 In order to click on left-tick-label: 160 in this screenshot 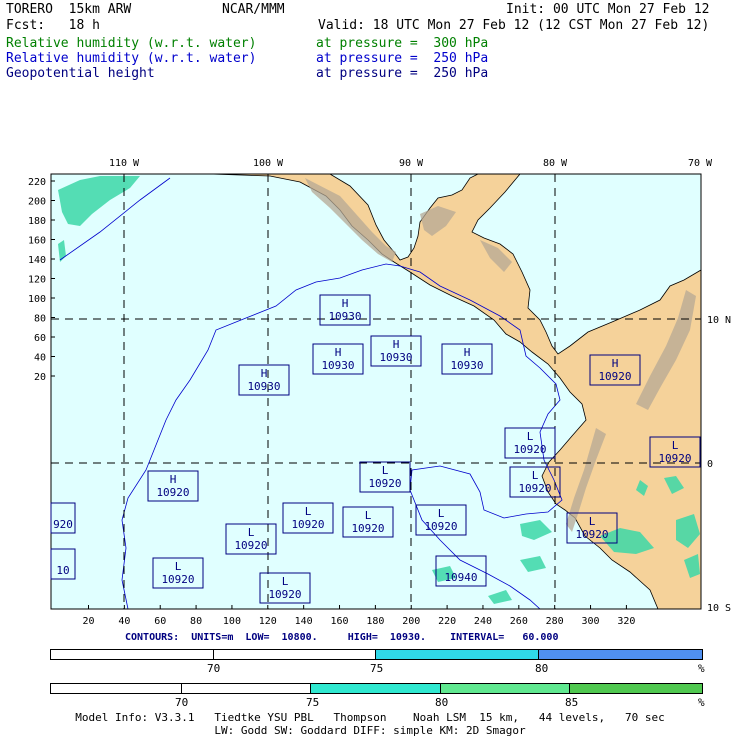, I will do `click(37, 241)`.